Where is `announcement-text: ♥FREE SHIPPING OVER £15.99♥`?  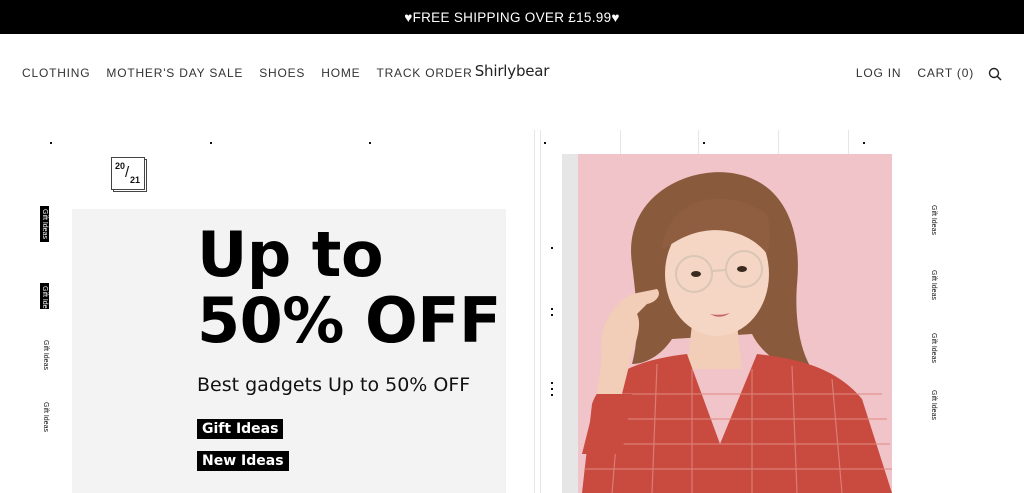
announcement-text: ♥FREE SHIPPING OVER £15.99♥ is located at coordinates (512, 17).